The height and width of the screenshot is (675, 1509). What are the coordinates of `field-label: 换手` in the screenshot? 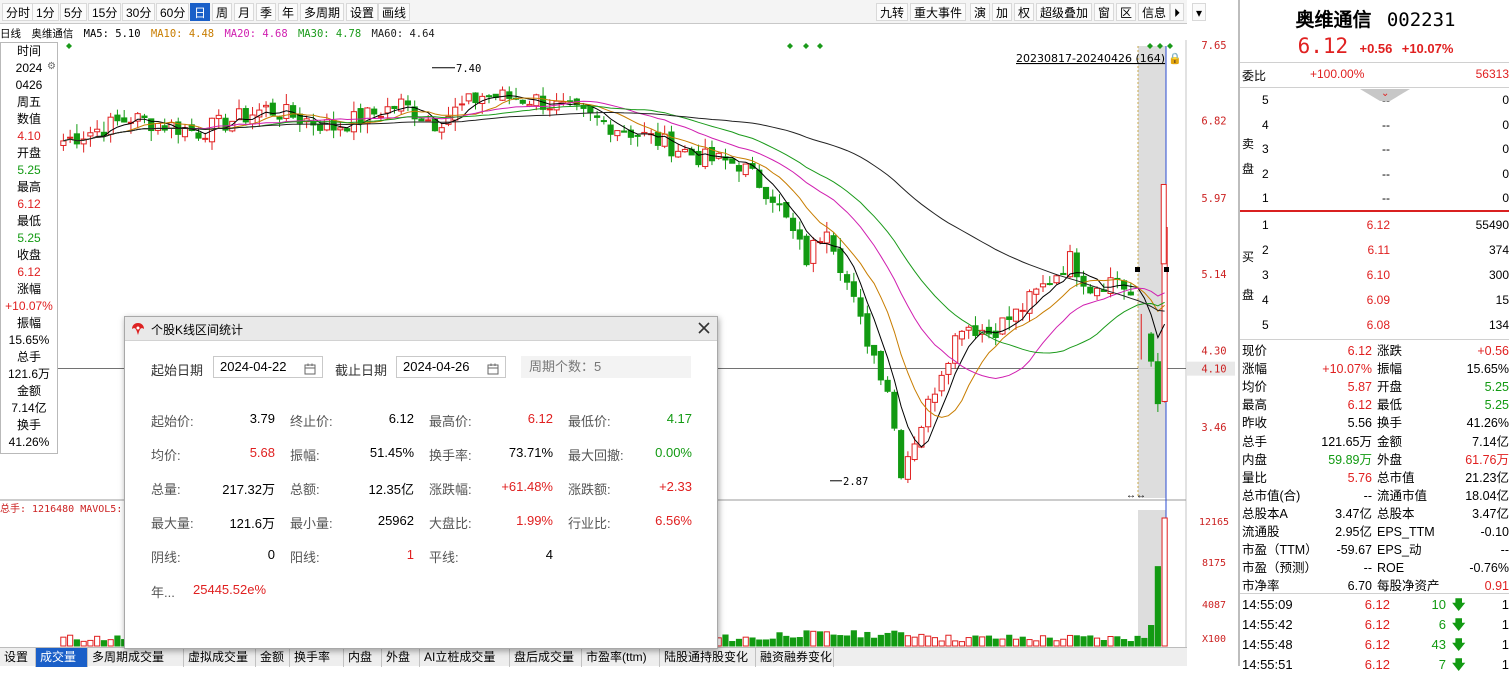 It's located at (1389, 423).